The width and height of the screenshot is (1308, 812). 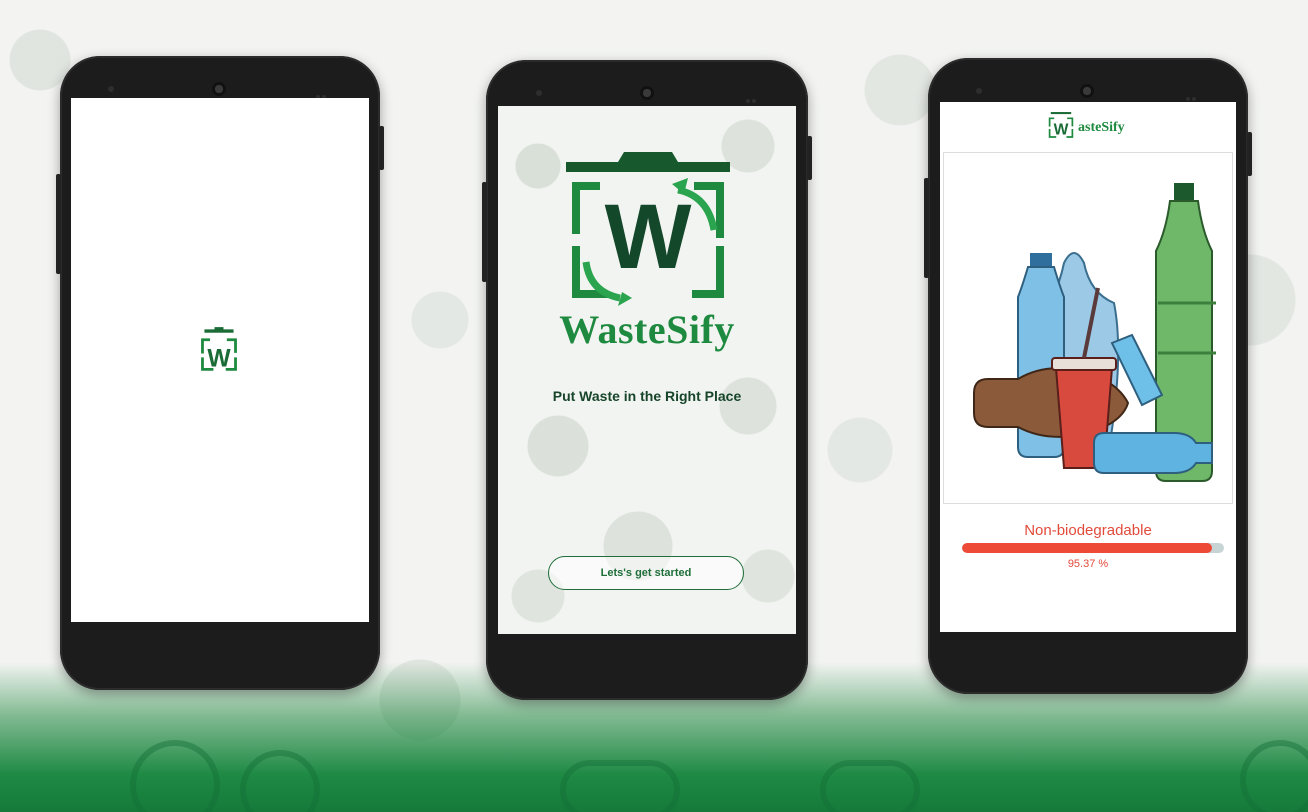 I want to click on app-tagline: Put Waste in the Right Place, so click(x=647, y=396).